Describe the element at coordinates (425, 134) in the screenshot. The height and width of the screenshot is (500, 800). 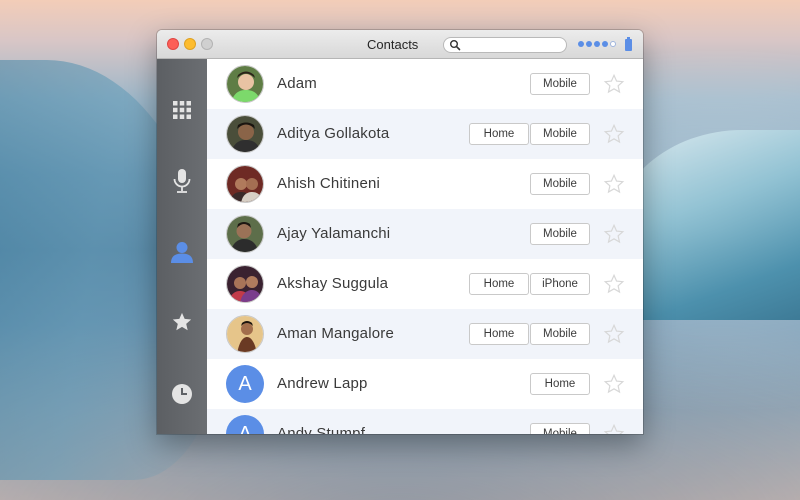
I see `contact-row: Aditya Gollakota Home Mobile` at that location.